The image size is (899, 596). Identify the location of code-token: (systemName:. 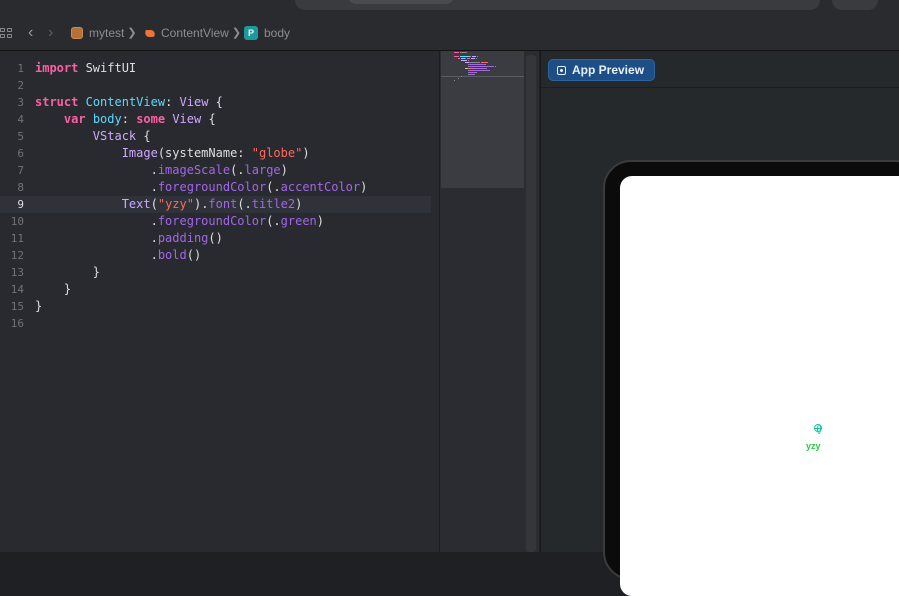
(204, 153).